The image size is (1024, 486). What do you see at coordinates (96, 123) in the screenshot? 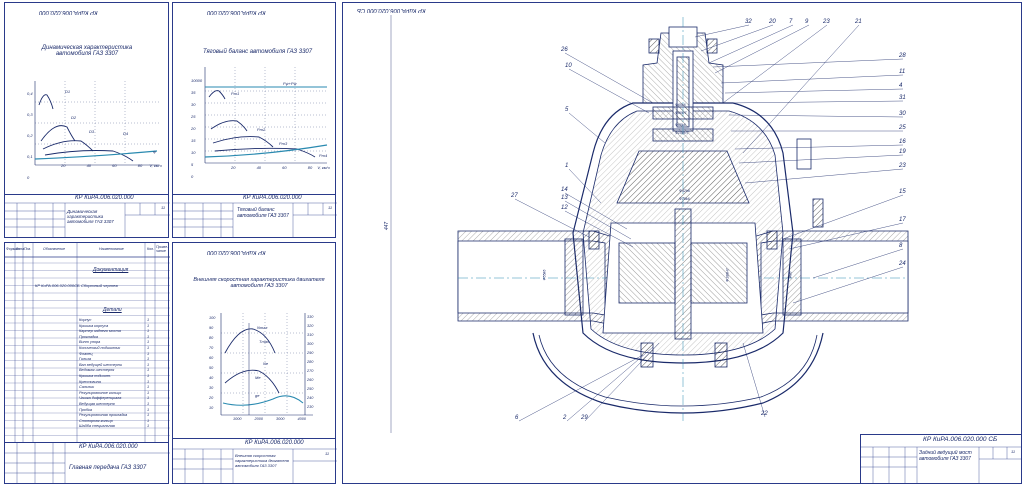
I see `dynamic-chart` at bounding box center [96, 123].